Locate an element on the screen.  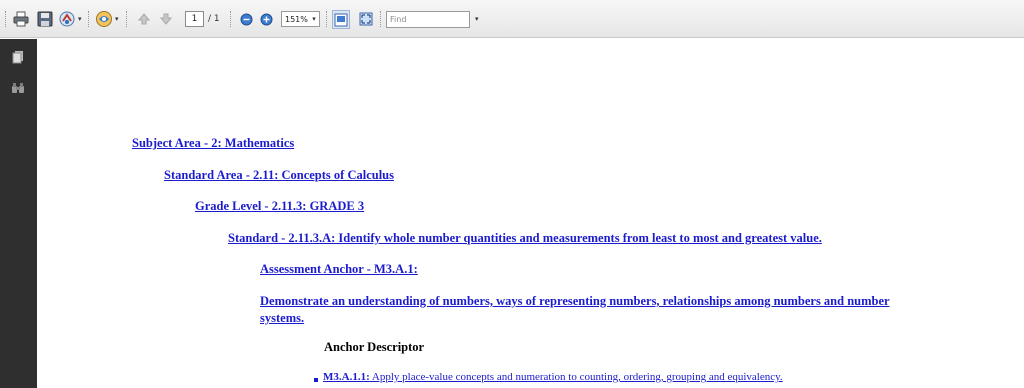
pages-panel-button is located at coordinates (18, 56).